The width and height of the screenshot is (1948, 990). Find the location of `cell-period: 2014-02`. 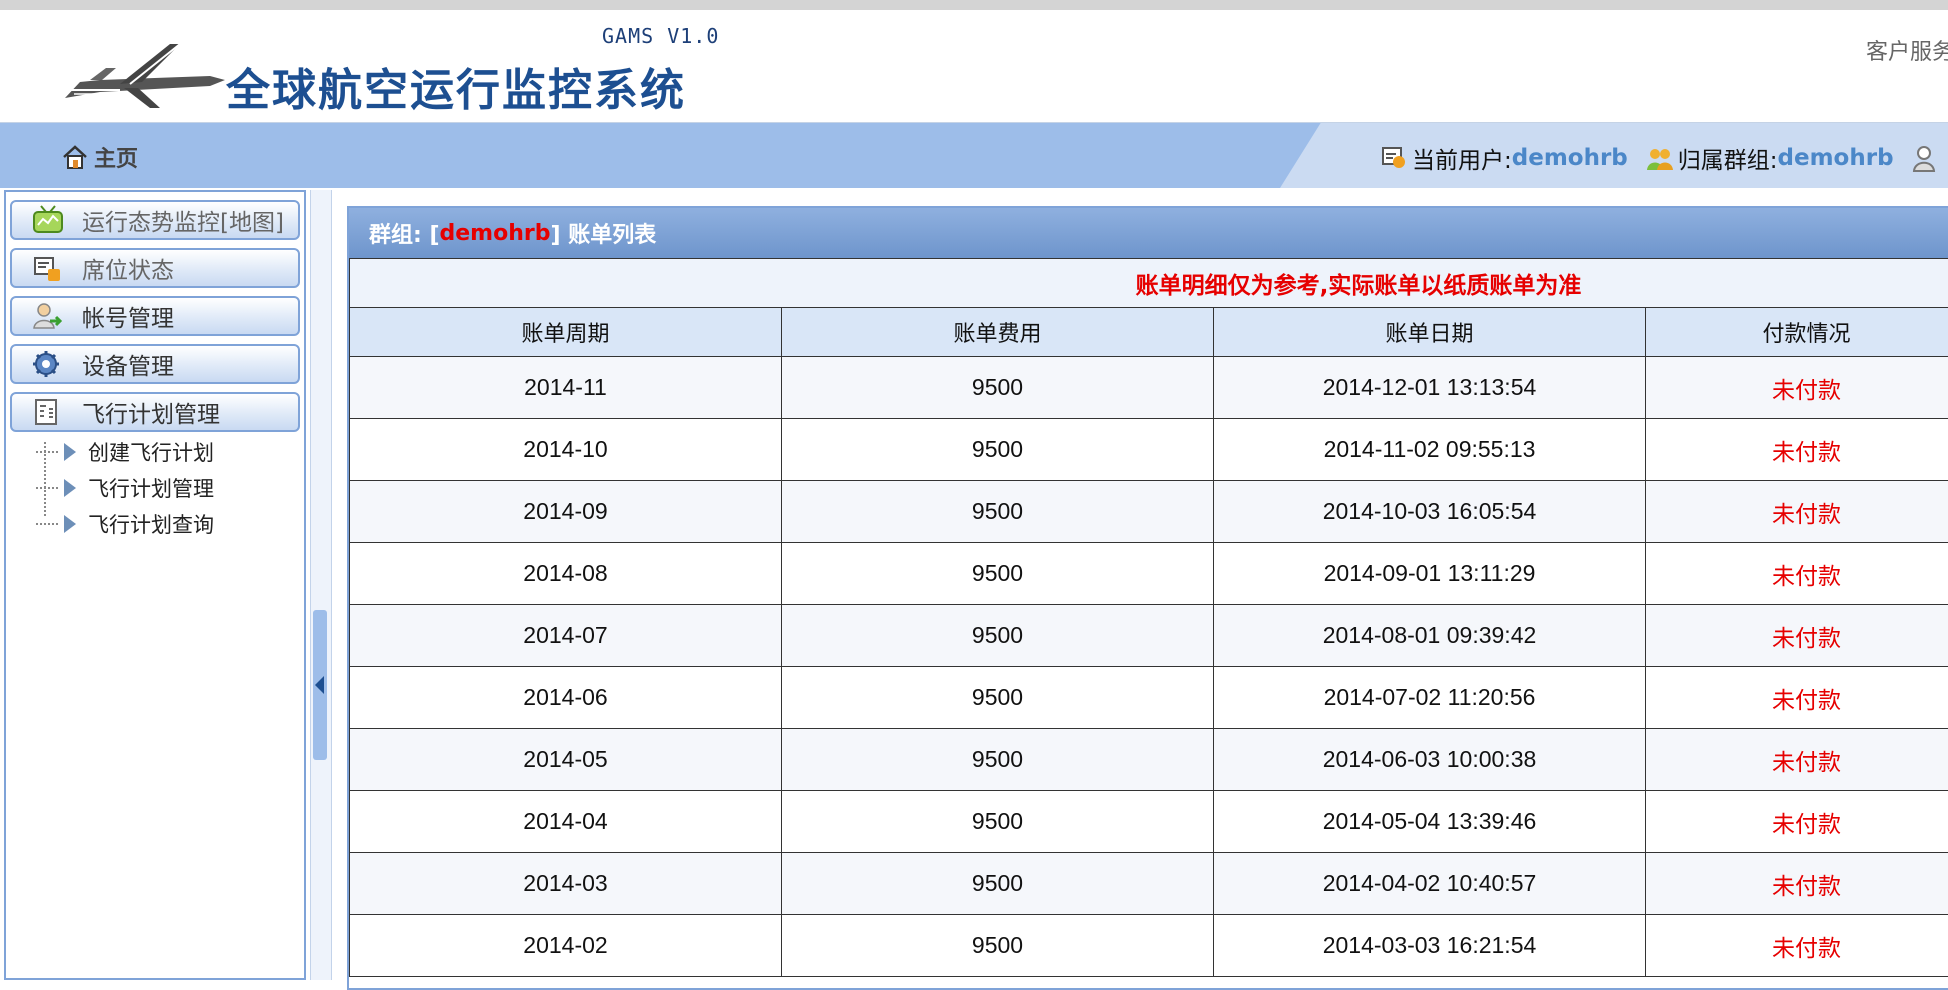

cell-period: 2014-02 is located at coordinates (566, 946).